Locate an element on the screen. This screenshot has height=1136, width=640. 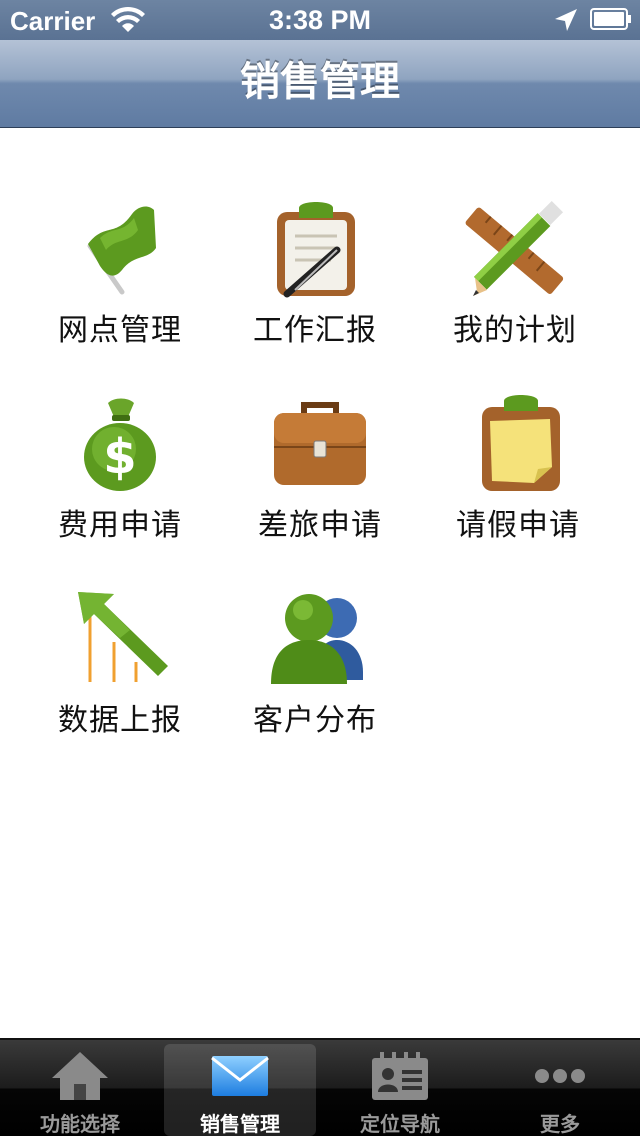
menu-label: 费用申请 is located at coordinates (120, 525).